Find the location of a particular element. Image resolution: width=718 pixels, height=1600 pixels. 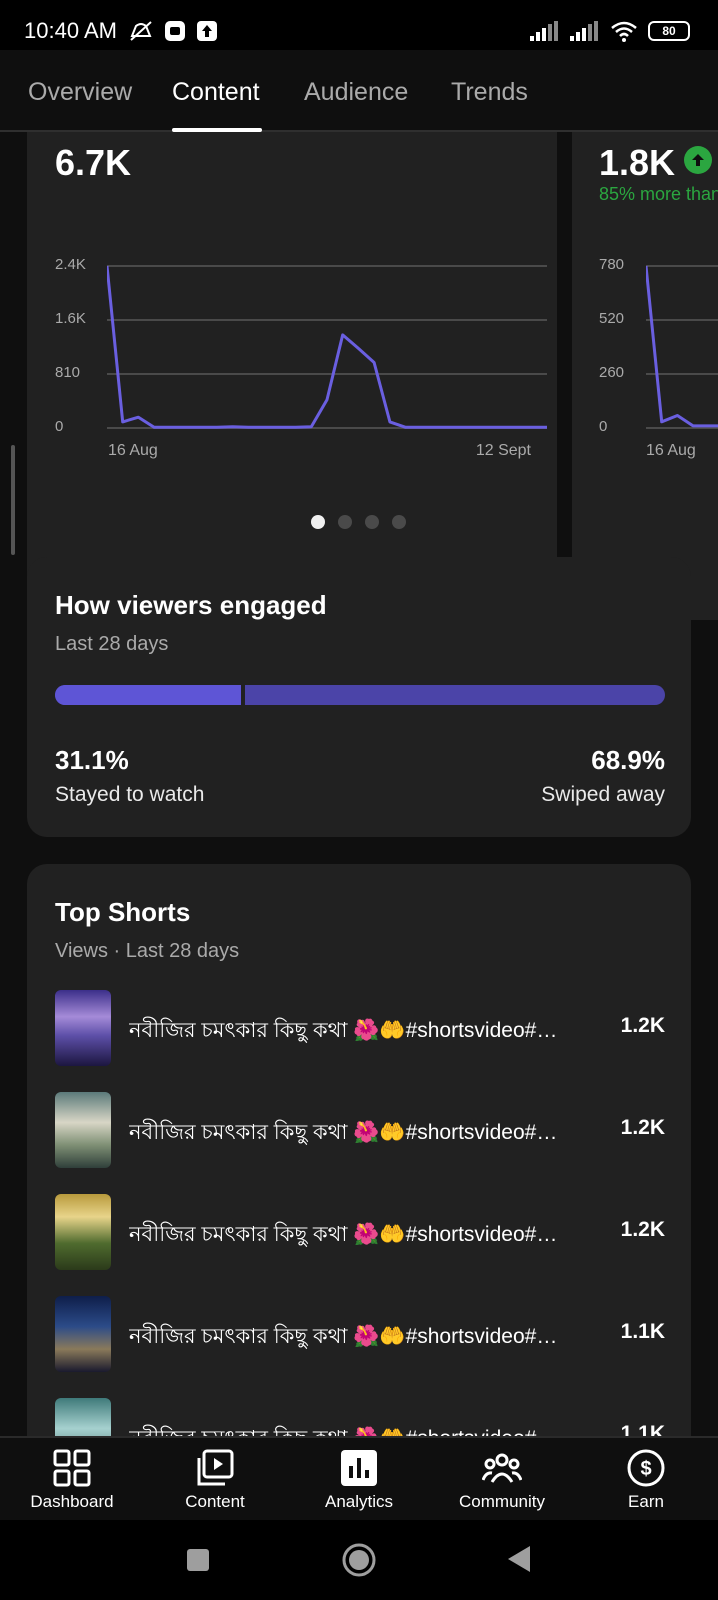

content-icon is located at coordinates (215, 1467).